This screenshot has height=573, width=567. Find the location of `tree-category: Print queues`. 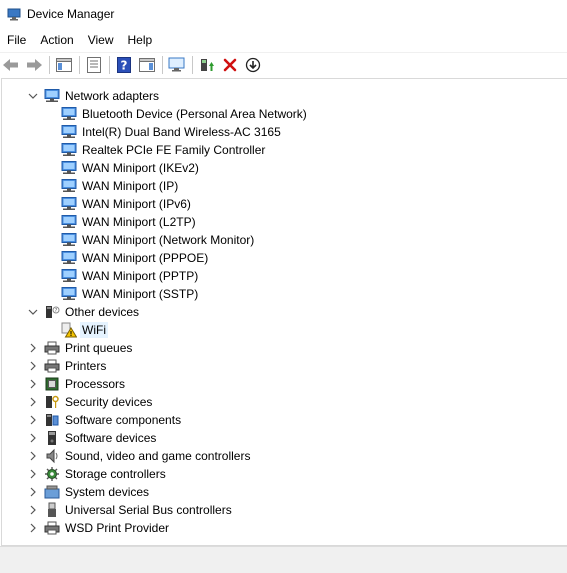

tree-category: Print queues is located at coordinates (80, 348).